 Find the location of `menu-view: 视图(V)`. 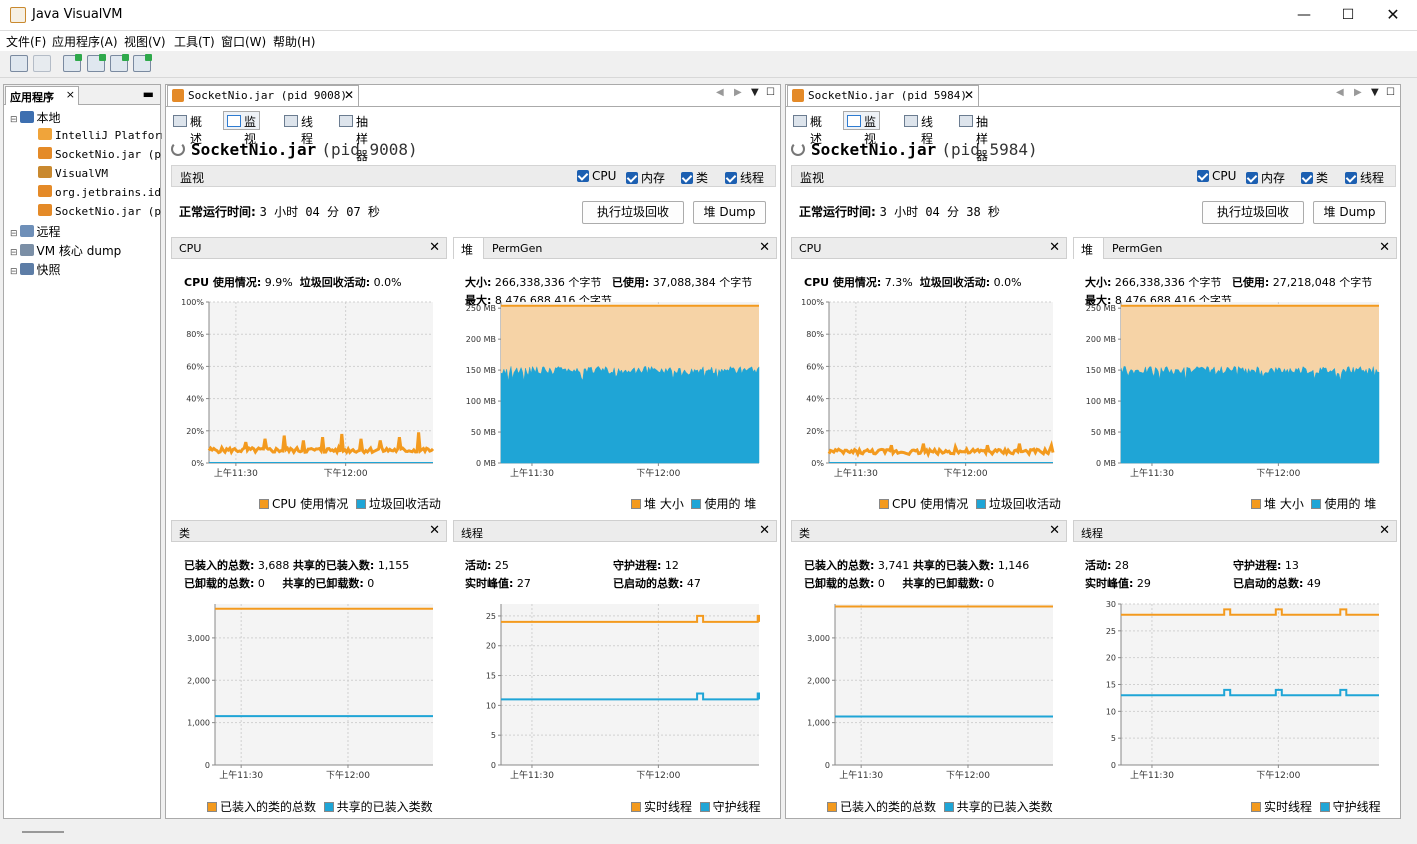

menu-view: 视图(V) is located at coordinates (145, 41).